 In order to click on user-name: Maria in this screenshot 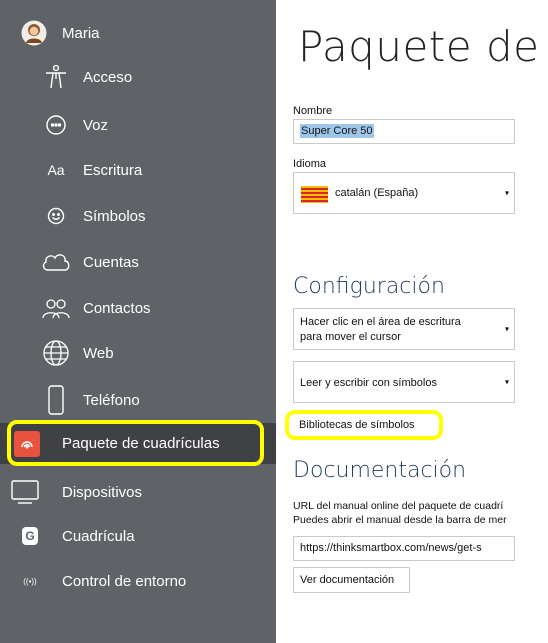, I will do `click(81, 33)`.